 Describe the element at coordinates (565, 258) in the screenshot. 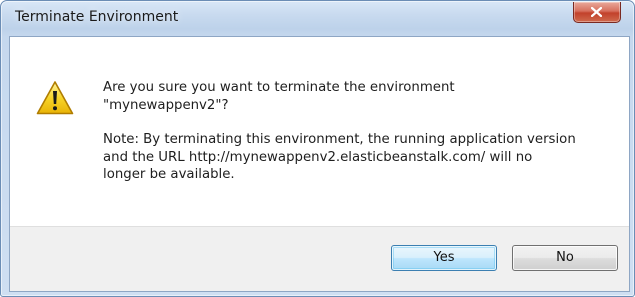

I see `no-button: No` at that location.